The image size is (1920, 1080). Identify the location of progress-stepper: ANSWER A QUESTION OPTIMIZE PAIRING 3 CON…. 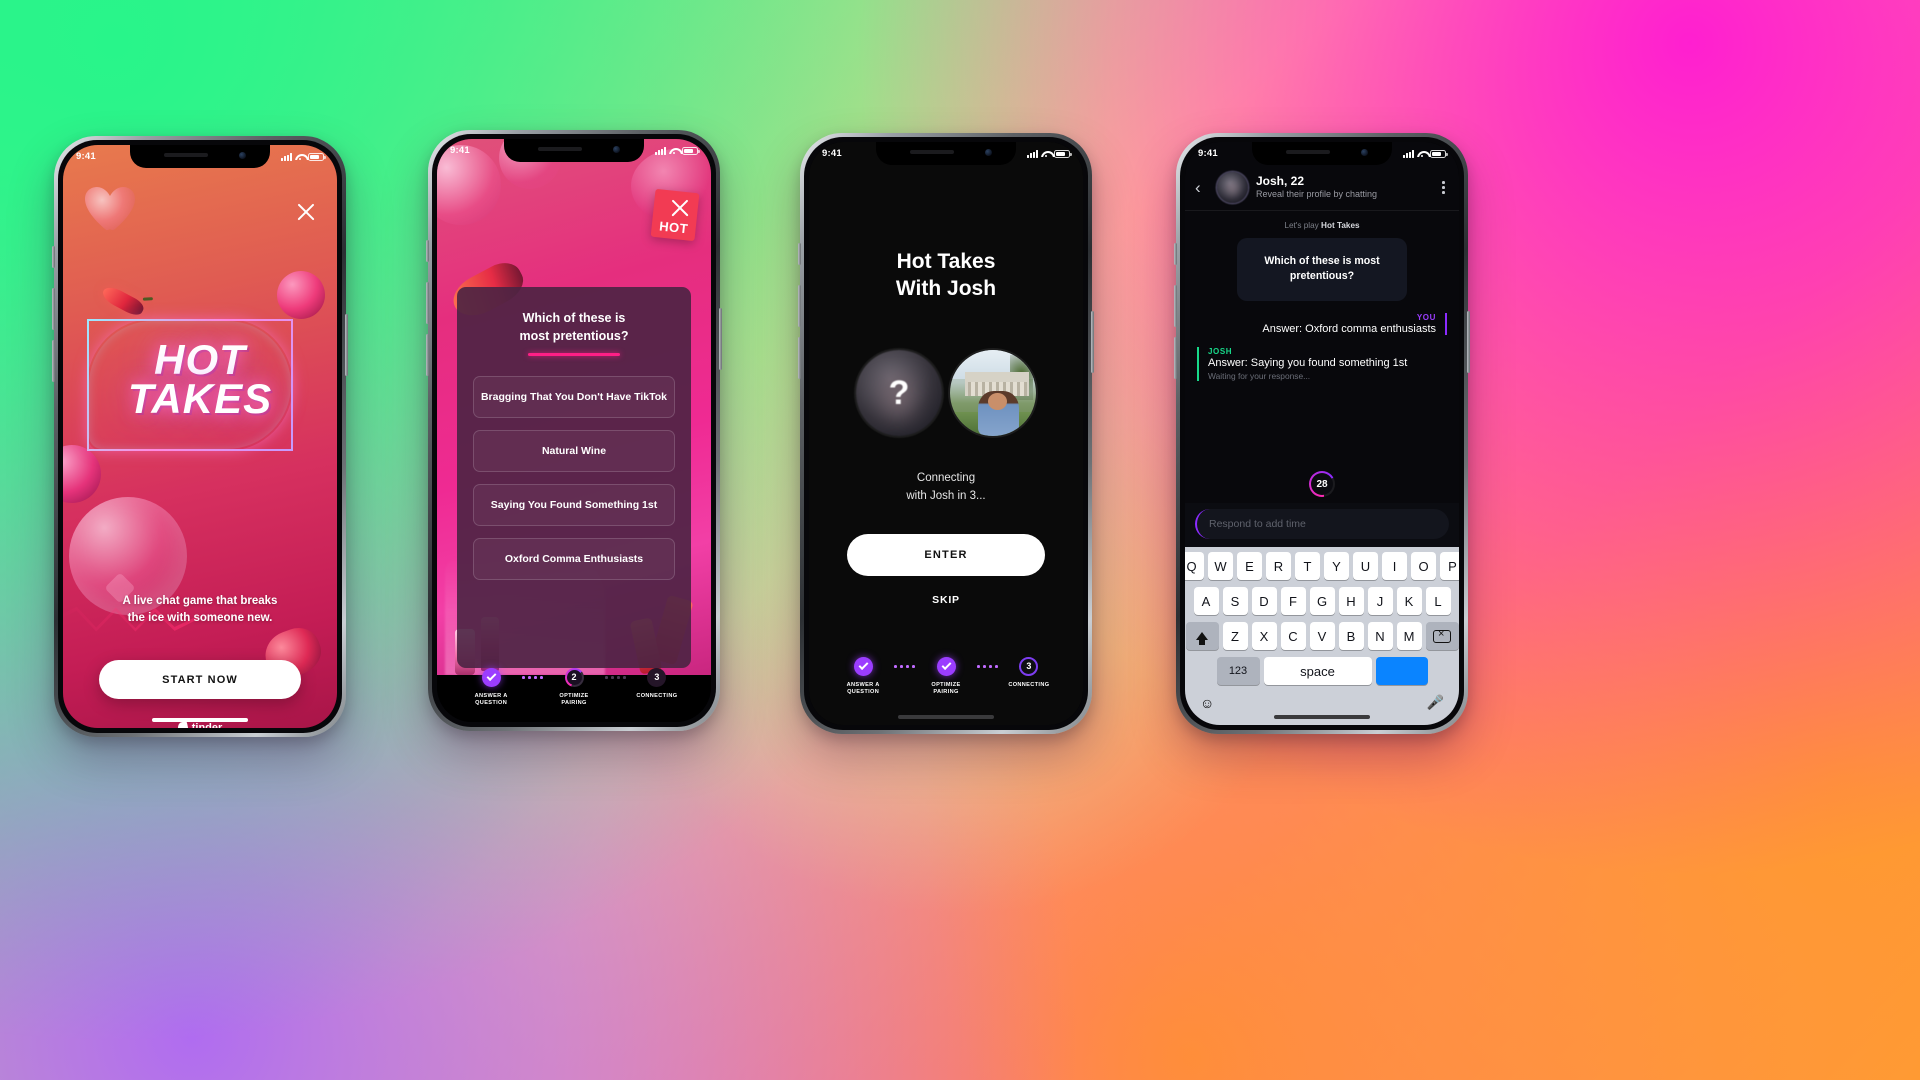
(946, 676).